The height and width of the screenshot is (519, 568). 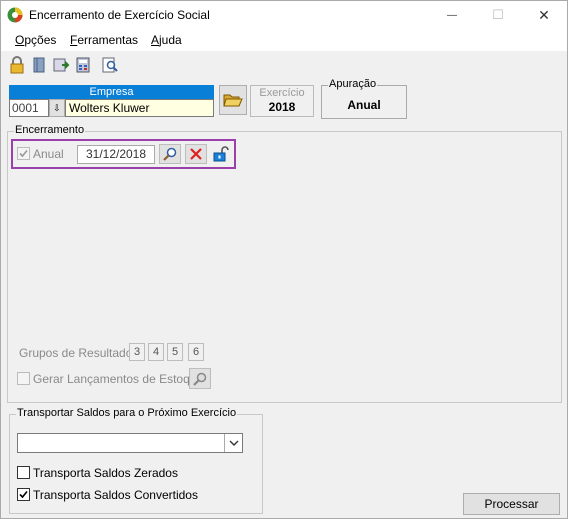 I want to click on open-folder-button, so click(x=233, y=100).